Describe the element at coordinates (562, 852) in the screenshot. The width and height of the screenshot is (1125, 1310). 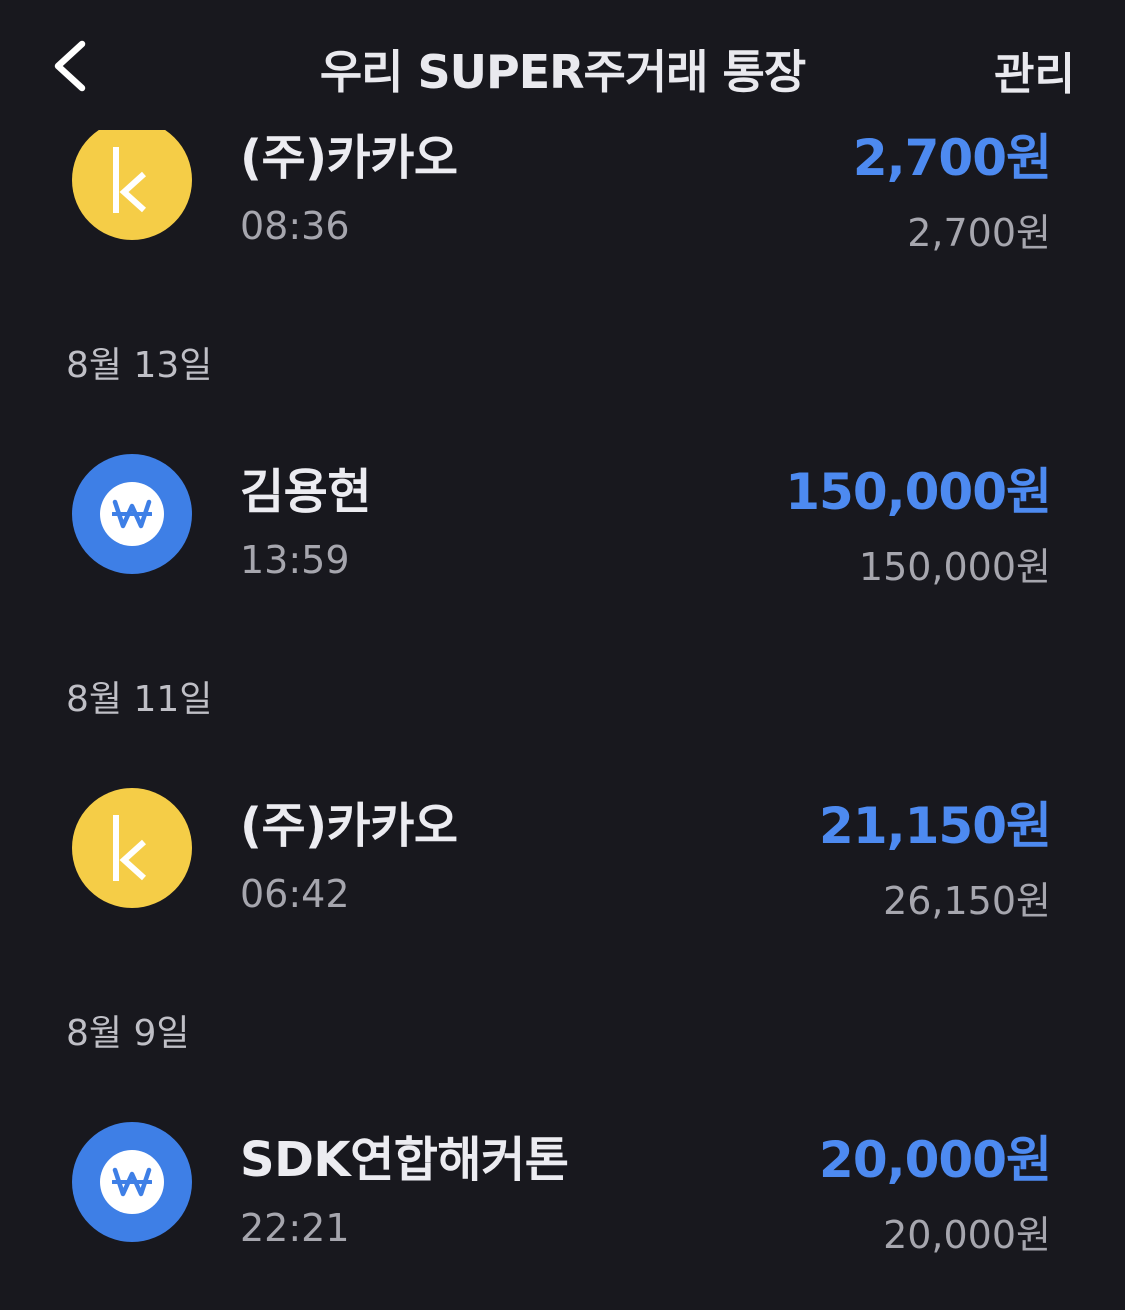
I see `transaction-item: (주)카카오 06:42 21,150원 26,150원` at that location.